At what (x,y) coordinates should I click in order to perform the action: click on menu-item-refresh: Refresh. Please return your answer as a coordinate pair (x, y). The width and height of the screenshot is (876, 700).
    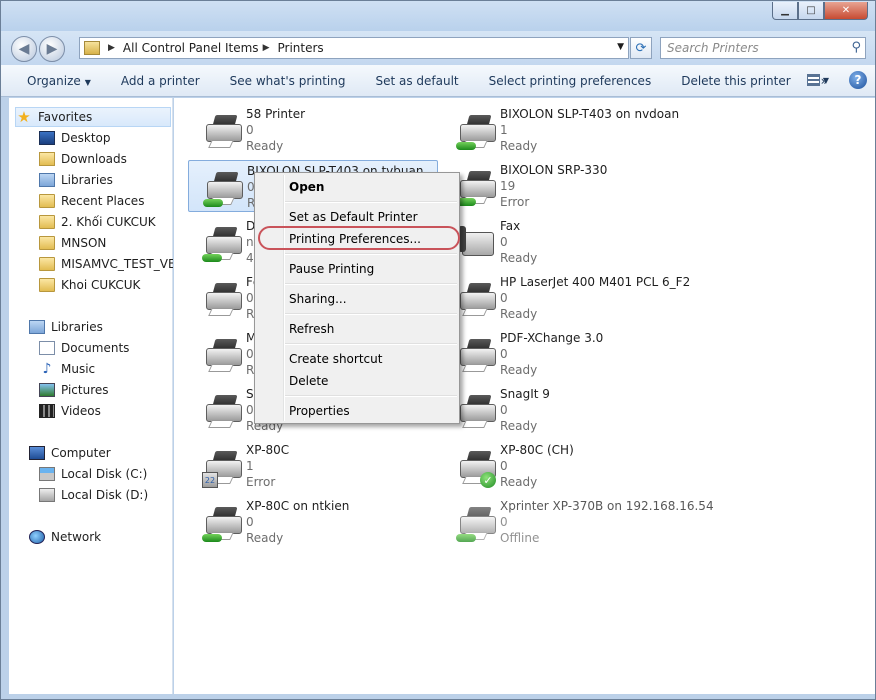
    Looking at the image, I should click on (311, 329).